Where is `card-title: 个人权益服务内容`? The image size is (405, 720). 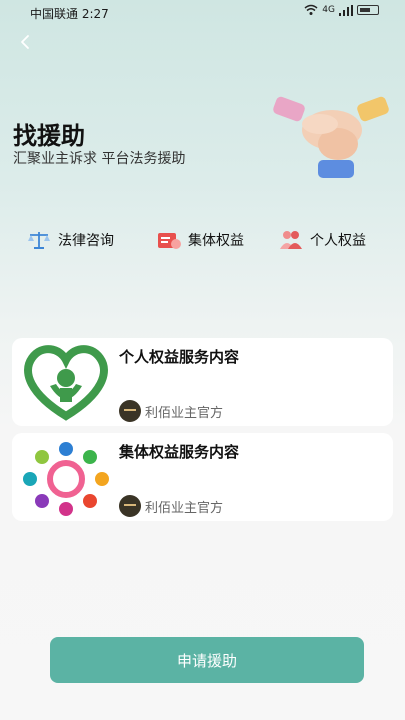 card-title: 个人权益服务内容 is located at coordinates (179, 357).